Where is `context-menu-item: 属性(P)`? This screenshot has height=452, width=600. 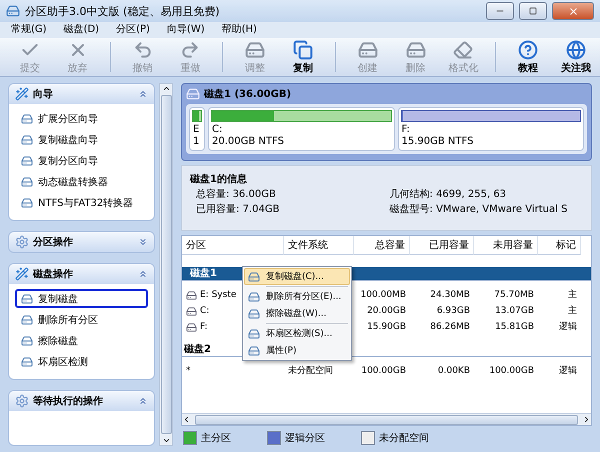
context-menu-item: 属性(P) is located at coordinates (297, 350).